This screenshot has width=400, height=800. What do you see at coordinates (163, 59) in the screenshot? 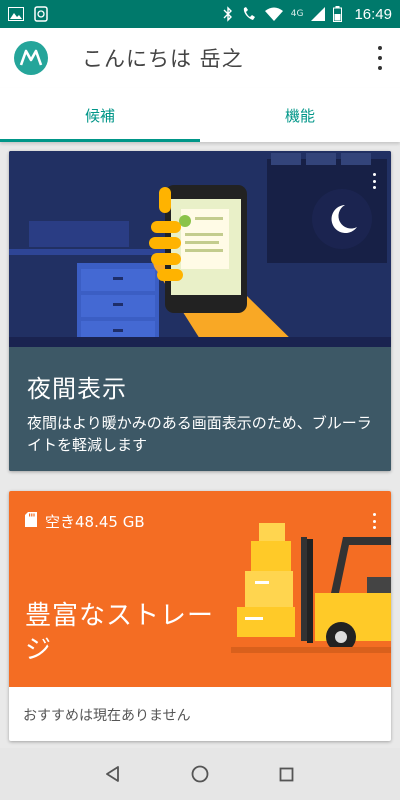
I see `greeting-text: こんにちは 岳之` at bounding box center [163, 59].